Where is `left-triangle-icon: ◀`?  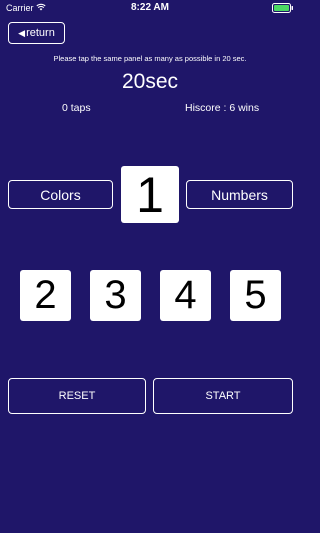
left-triangle-icon: ◀ is located at coordinates (22, 32).